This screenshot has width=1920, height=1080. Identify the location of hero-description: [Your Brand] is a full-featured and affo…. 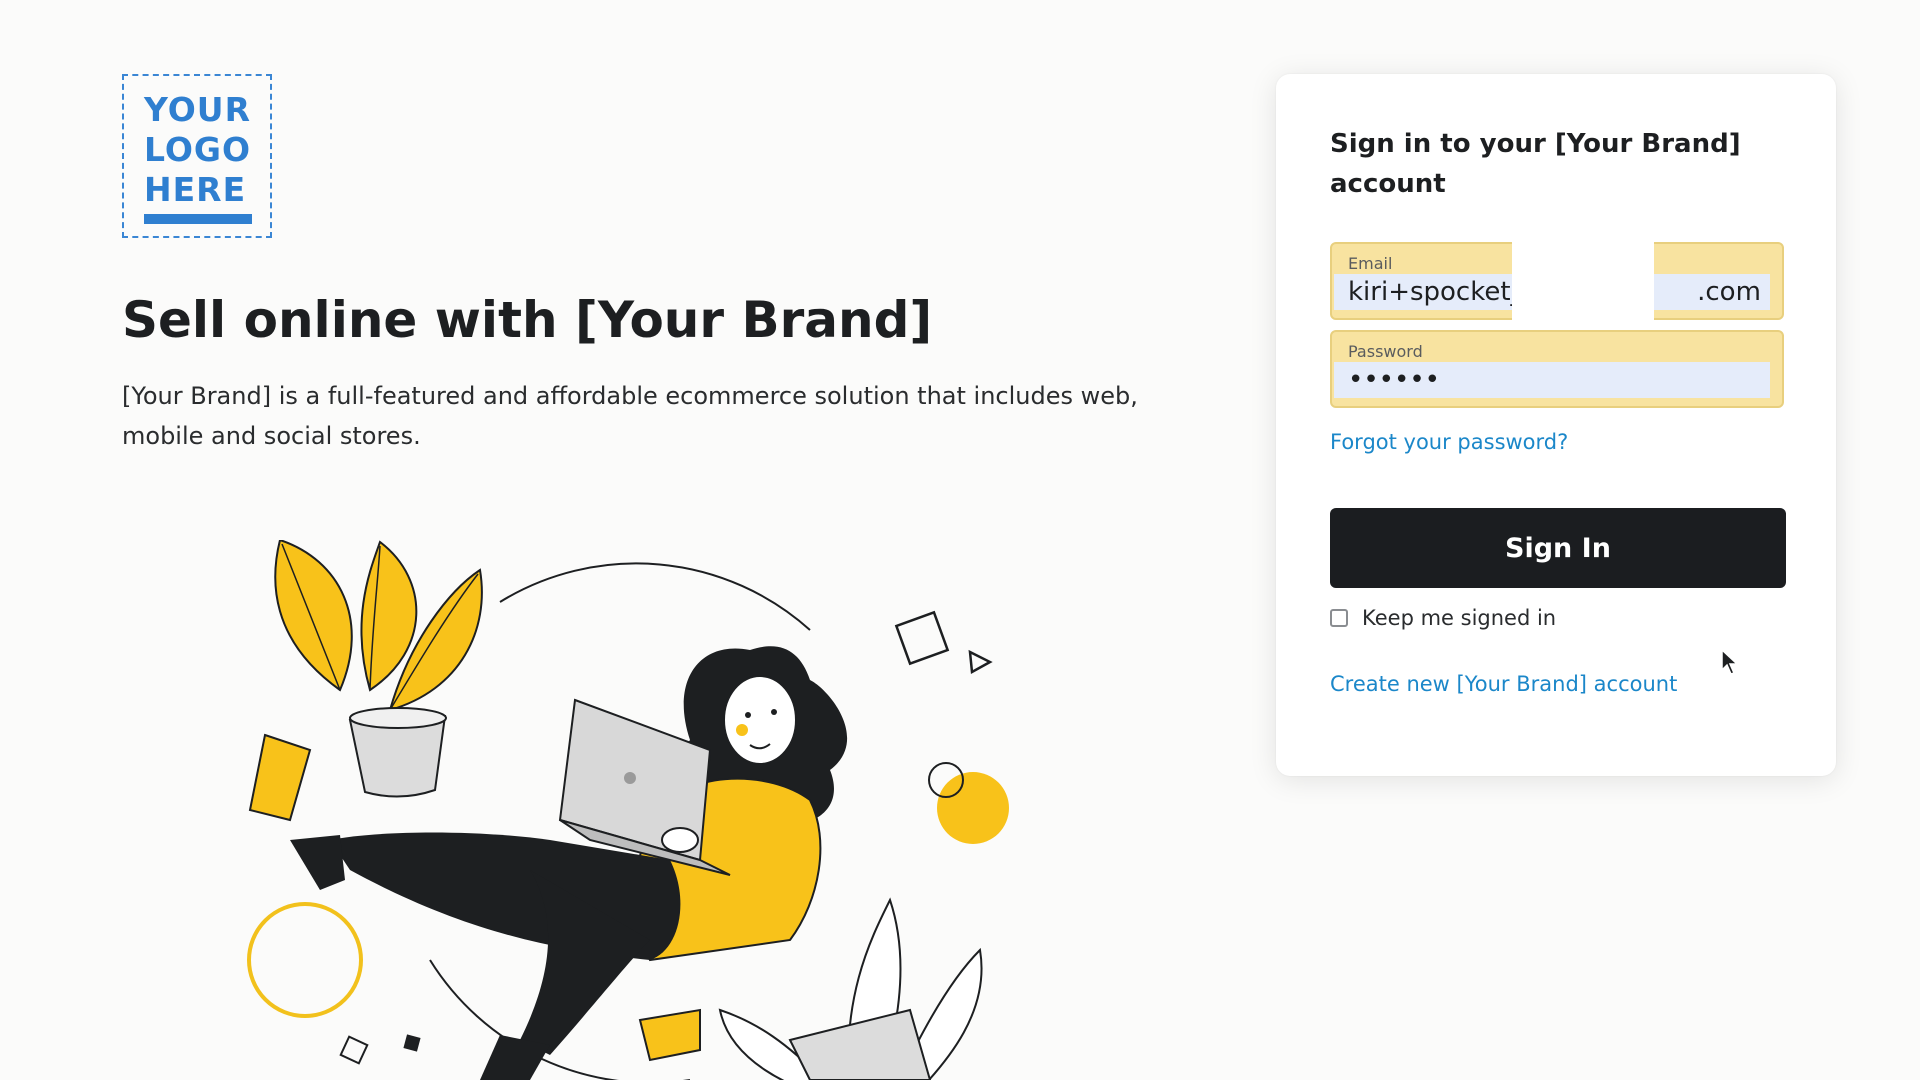
(630, 416).